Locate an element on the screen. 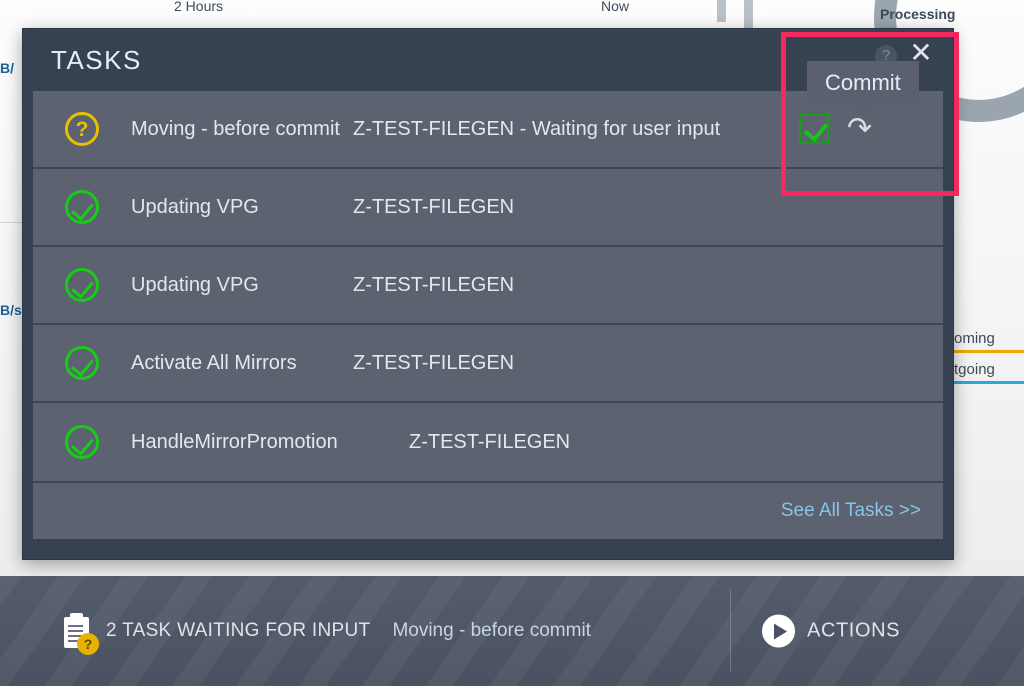  task-name: Moving - before commit is located at coordinates (235, 128).